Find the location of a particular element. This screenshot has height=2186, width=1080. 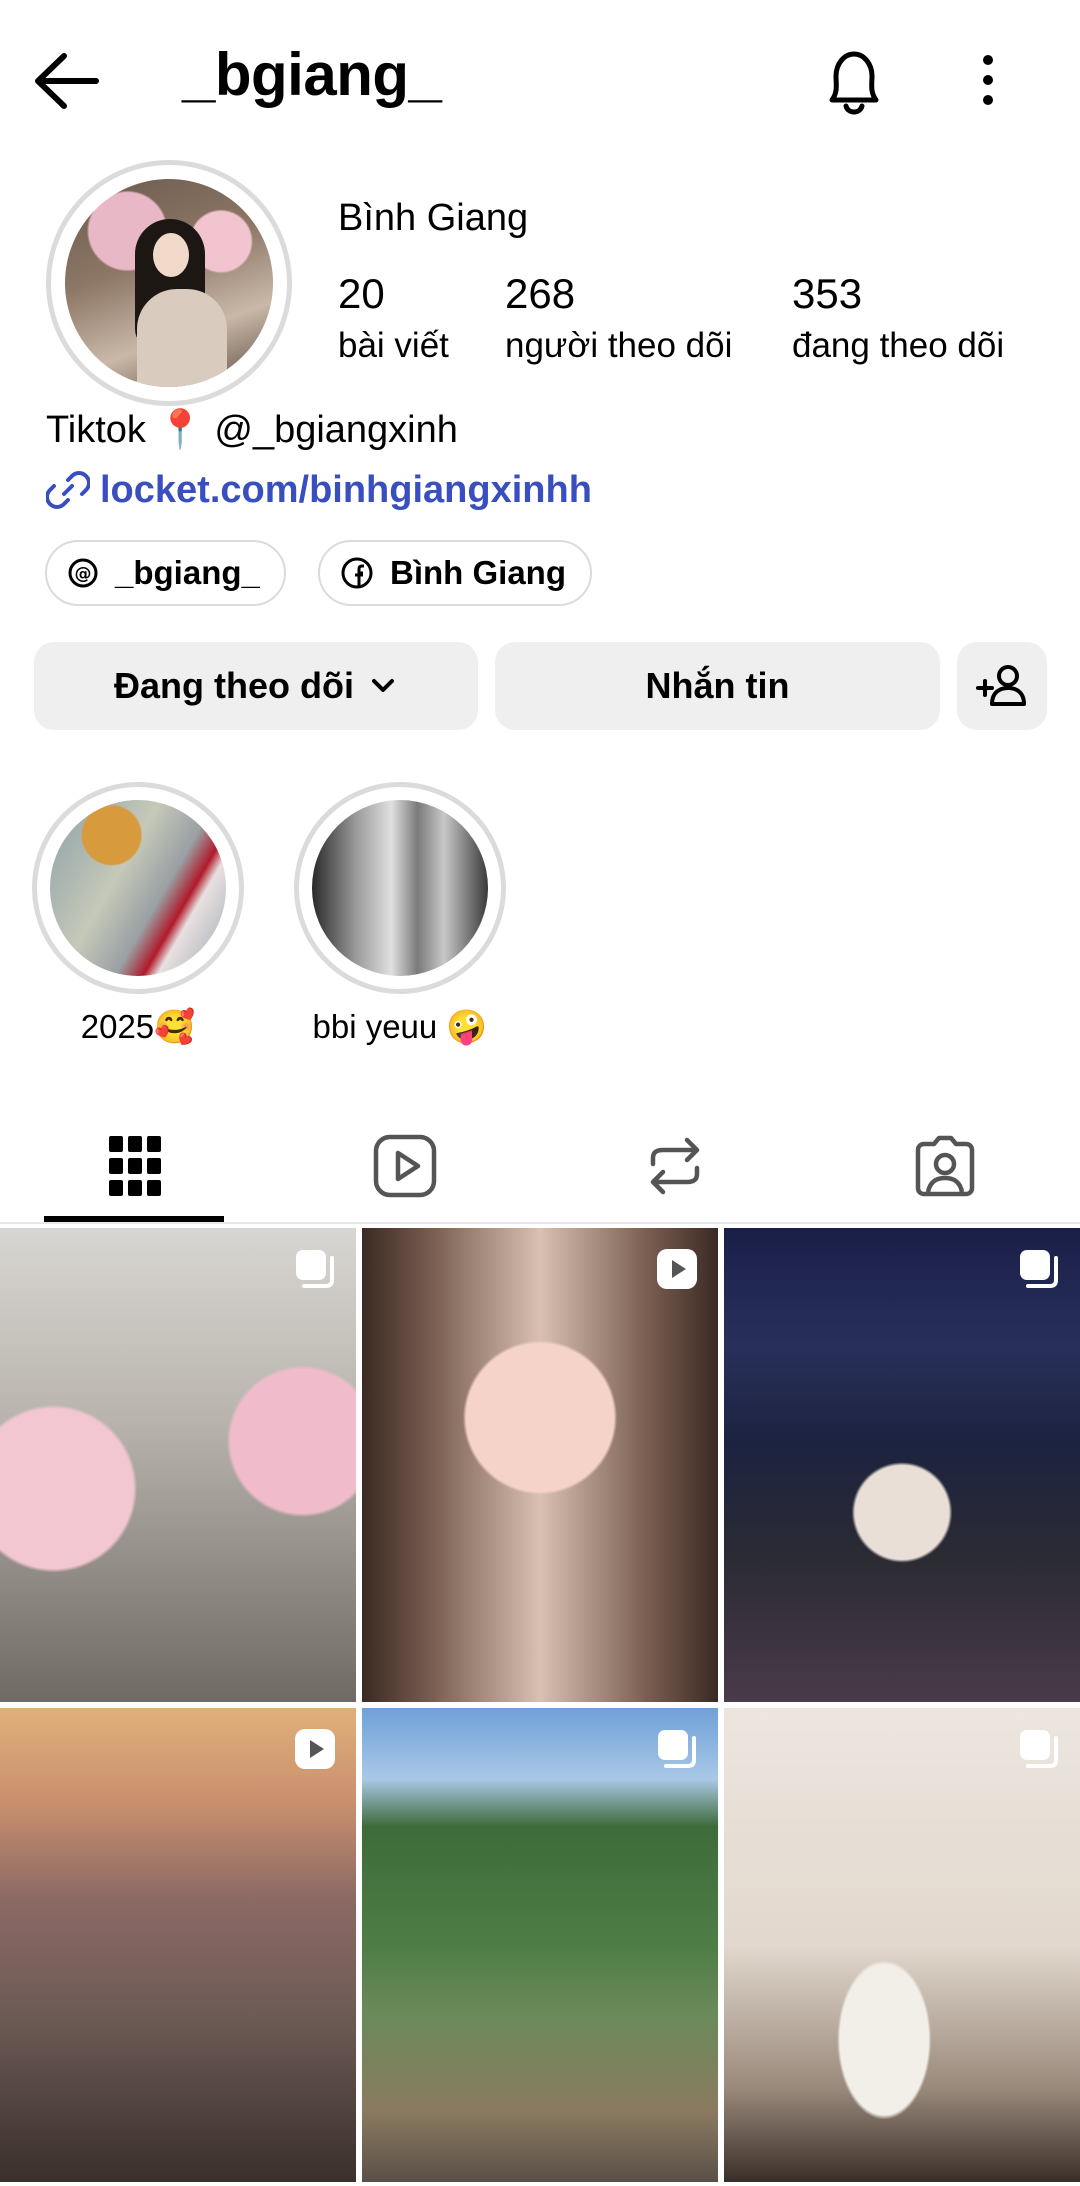

profile-tabs is located at coordinates (540, 1166).